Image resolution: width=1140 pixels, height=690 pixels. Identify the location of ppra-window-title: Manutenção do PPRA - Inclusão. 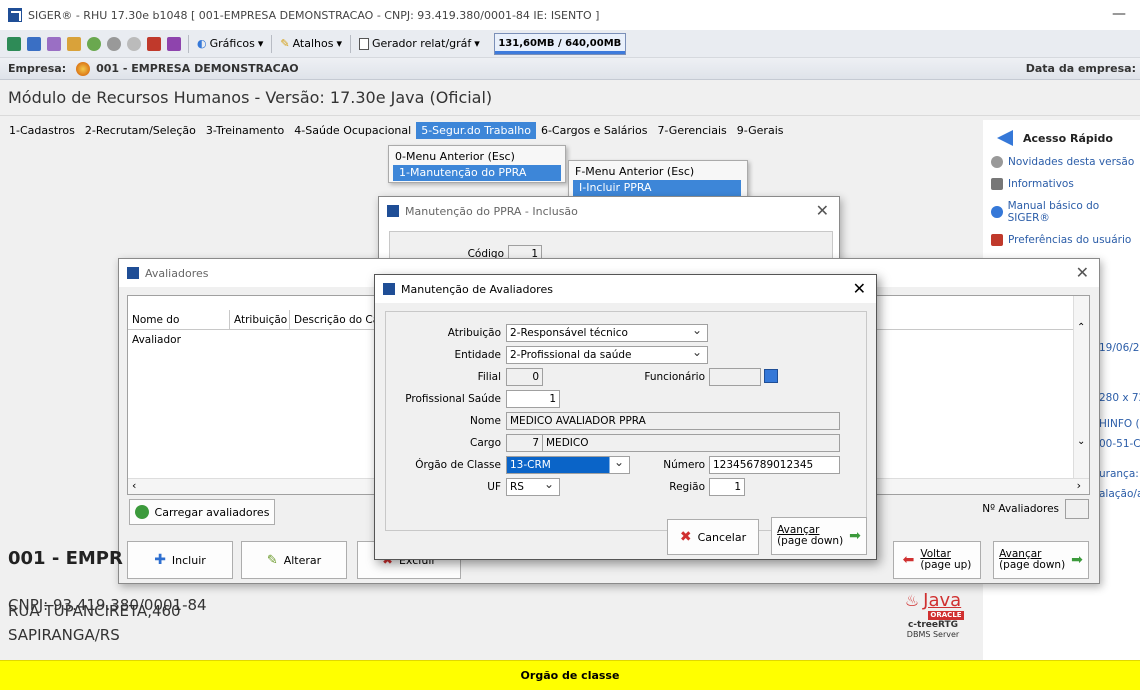
(491, 211).